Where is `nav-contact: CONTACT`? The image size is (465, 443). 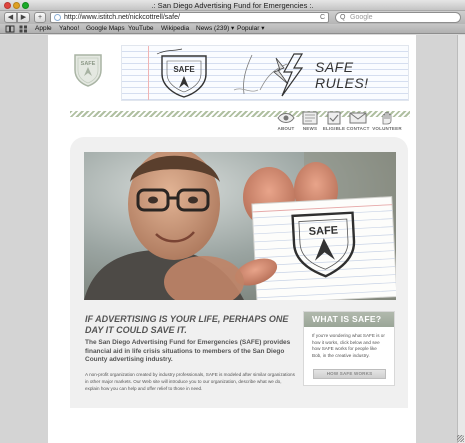 nav-contact: CONTACT is located at coordinates (358, 122).